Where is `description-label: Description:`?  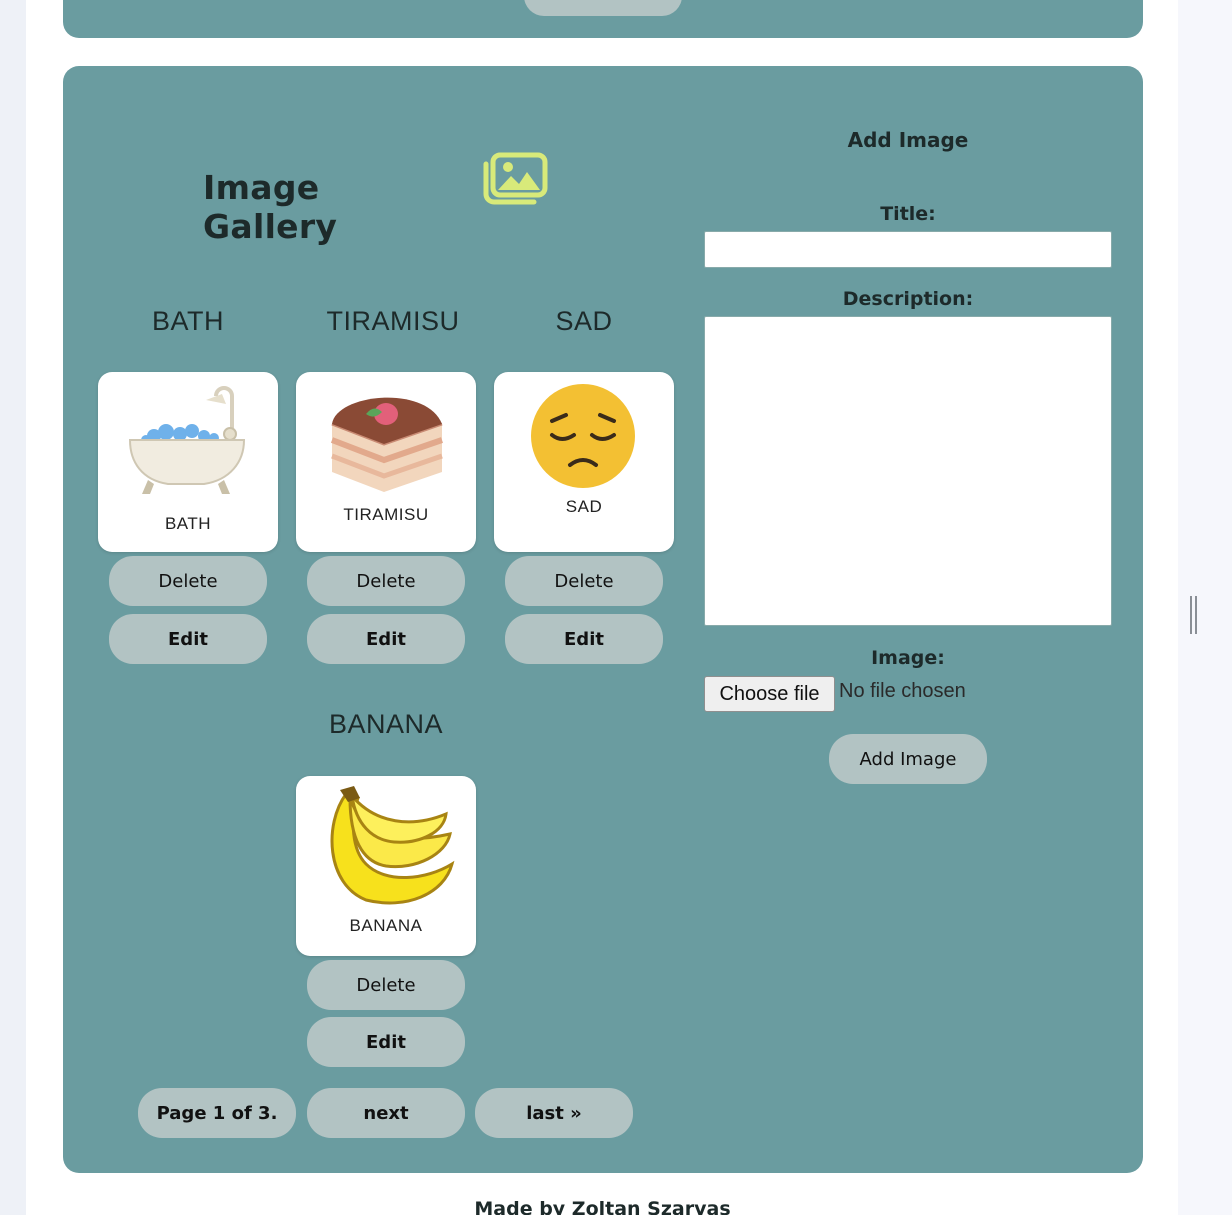
description-label: Description: is located at coordinates (908, 299).